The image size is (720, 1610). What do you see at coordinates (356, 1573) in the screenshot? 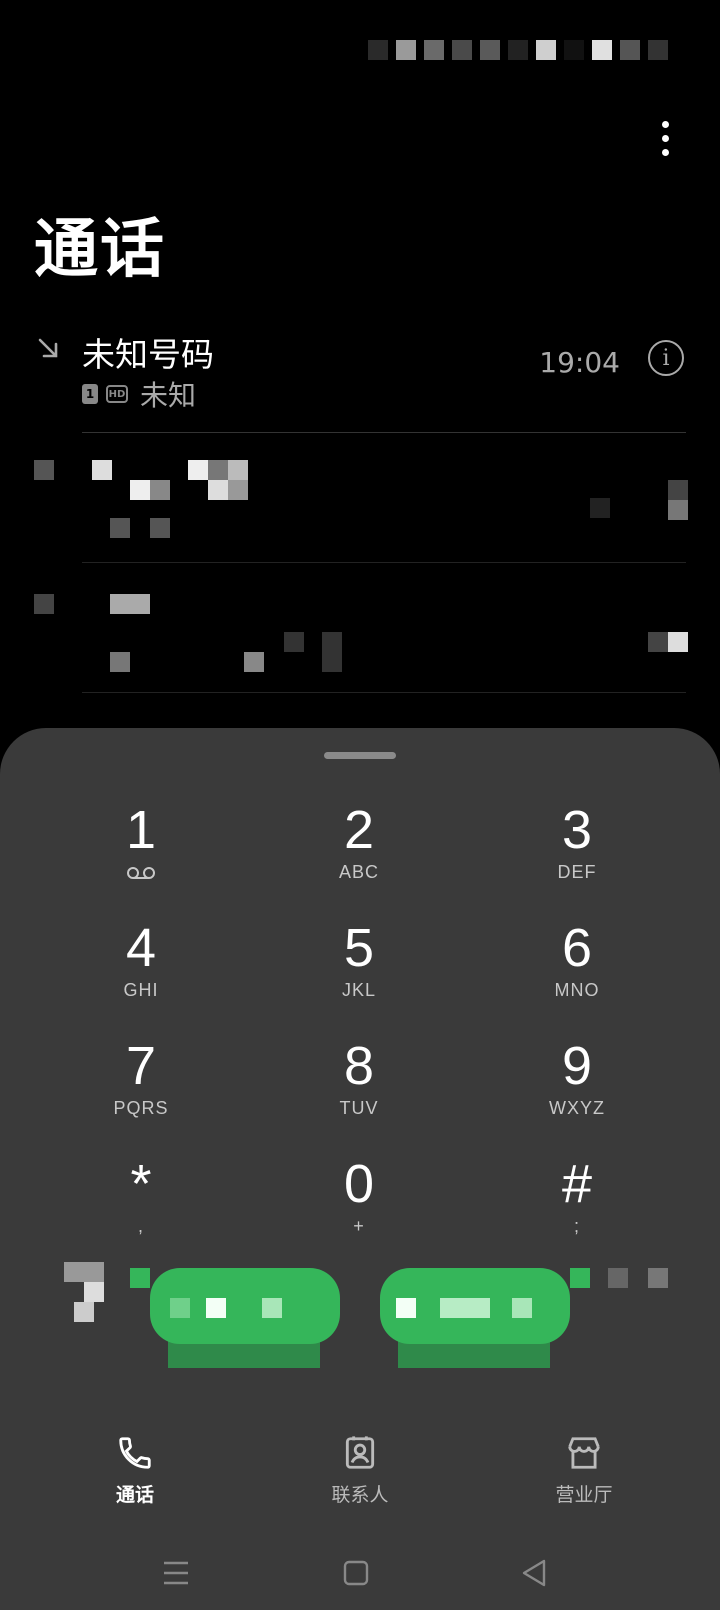
I see `home-icon` at bounding box center [356, 1573].